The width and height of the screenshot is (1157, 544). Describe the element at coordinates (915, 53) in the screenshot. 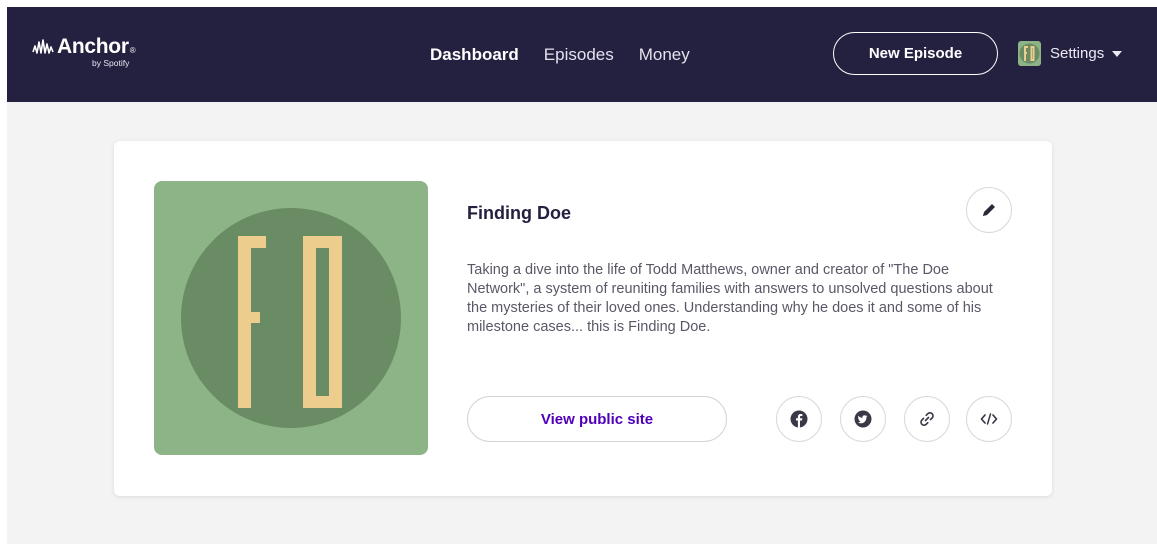

I see `new-episode-button: New Episode` at that location.